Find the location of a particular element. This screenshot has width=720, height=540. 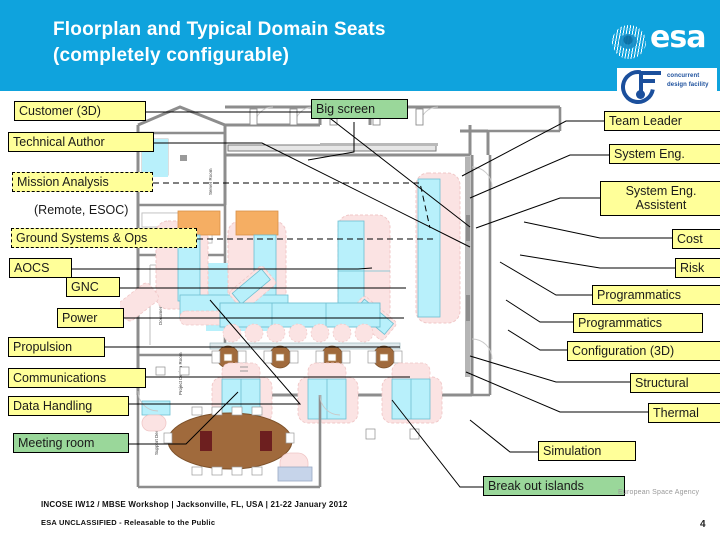

label-gnc: GNC is located at coordinates (93, 287).